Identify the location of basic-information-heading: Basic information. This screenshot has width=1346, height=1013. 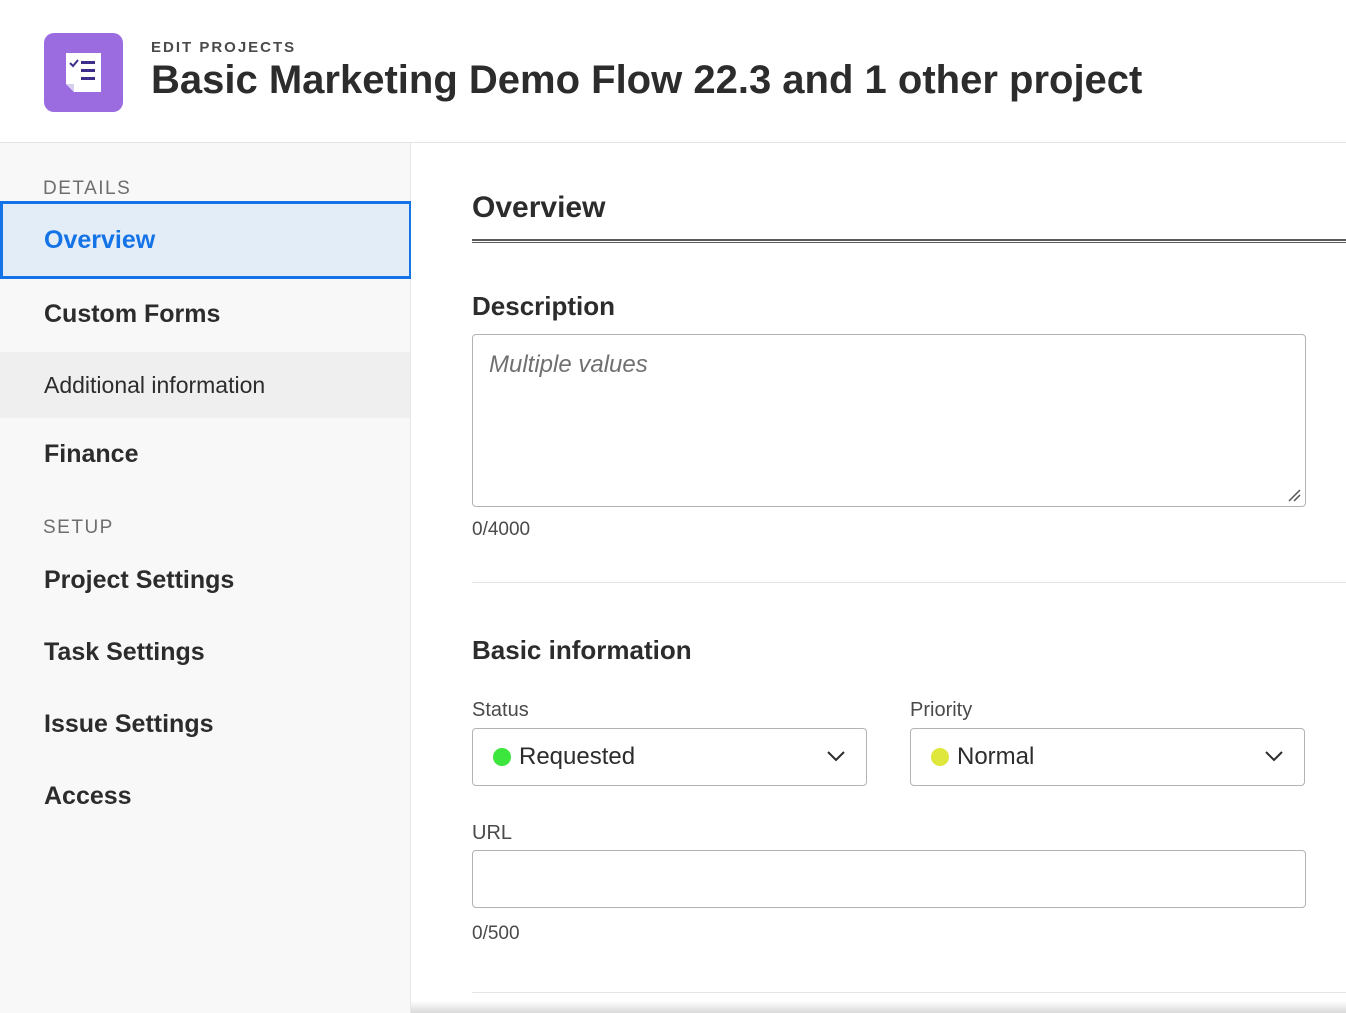
(582, 650).